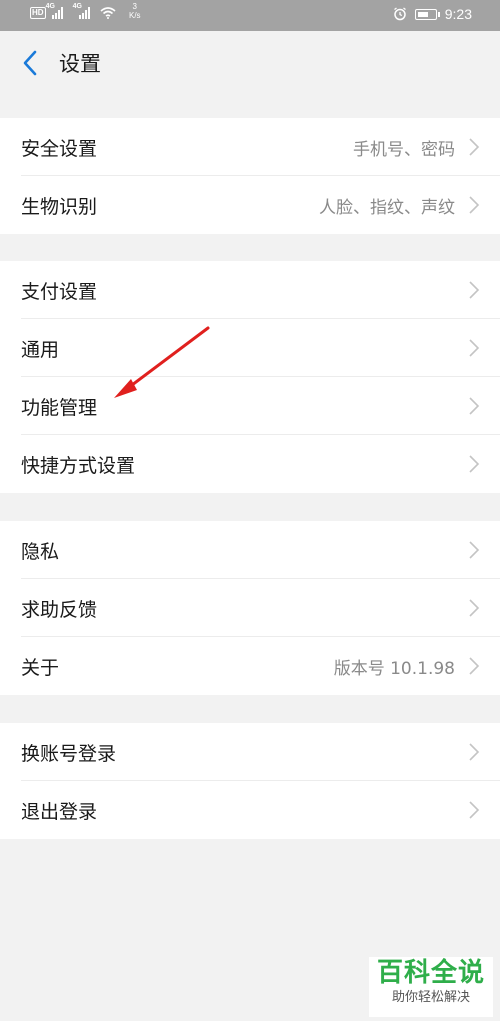  What do you see at coordinates (404, 149) in the screenshot?
I see `row-value: 手机号、密码` at bounding box center [404, 149].